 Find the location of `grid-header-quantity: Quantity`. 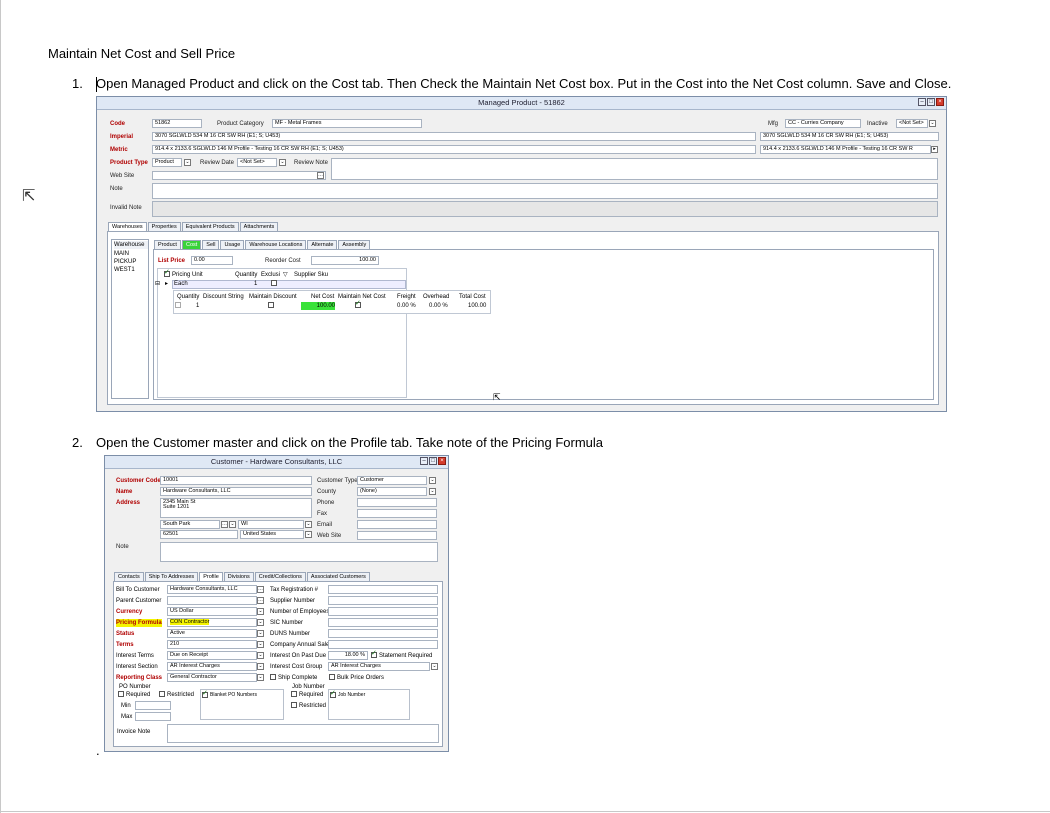

grid-header-quantity: Quantity is located at coordinates (246, 275).